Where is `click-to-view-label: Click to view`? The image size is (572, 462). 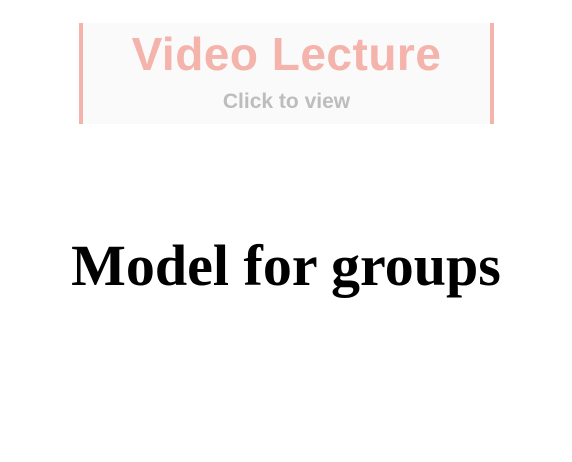 click-to-view-label: Click to view is located at coordinates (286, 101).